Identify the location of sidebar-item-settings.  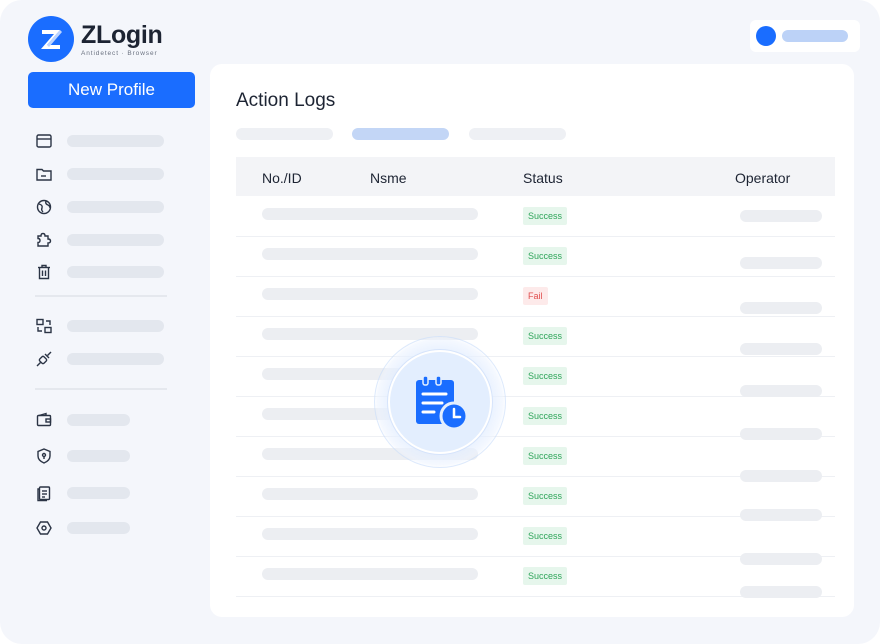
(82, 528).